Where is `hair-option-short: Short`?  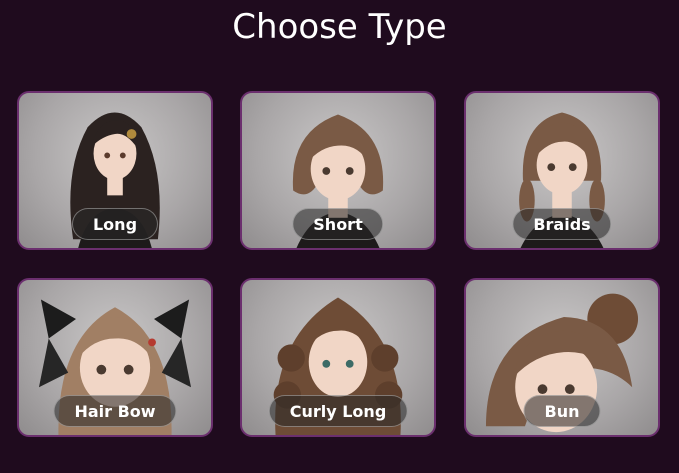 hair-option-short: Short is located at coordinates (338, 170).